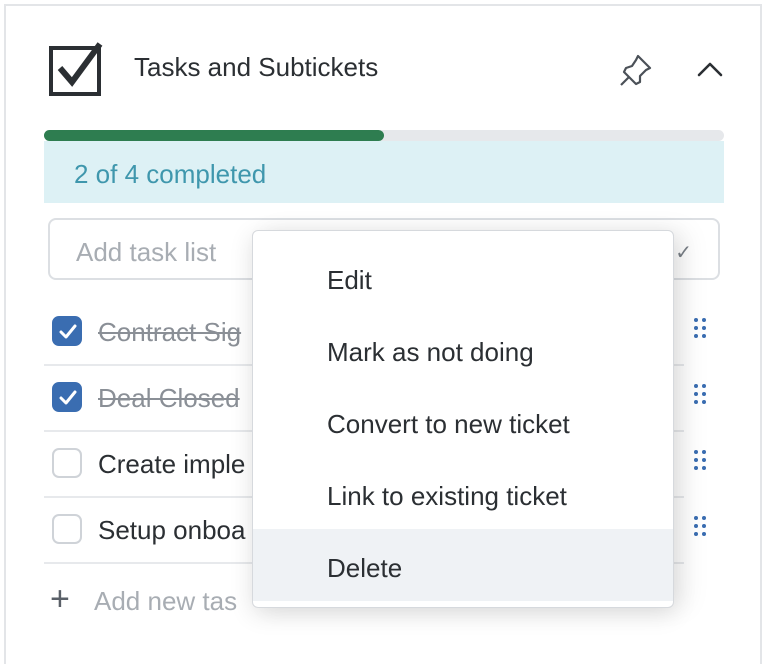 The image size is (768, 664). I want to click on pin-icon, so click(636, 70).